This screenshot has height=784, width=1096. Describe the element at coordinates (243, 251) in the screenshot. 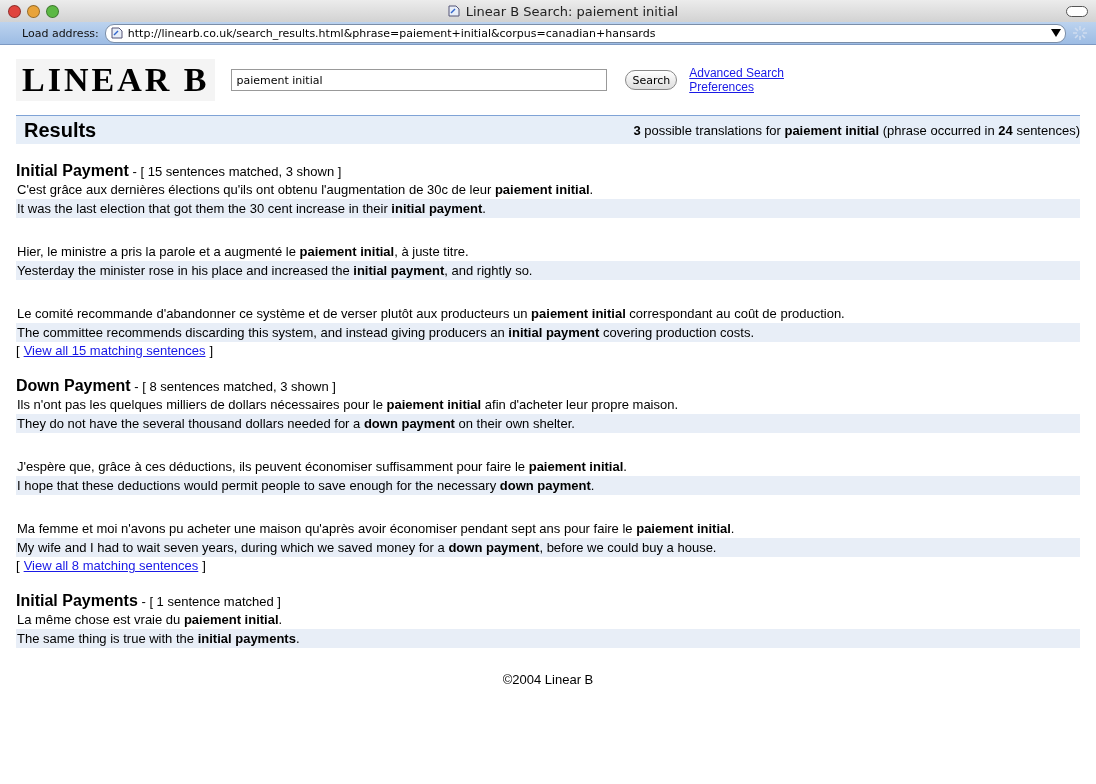

I see `source-sentence: Hier, le ministre a pris la parole et a augmenté le paiement initial, à juste titre.` at that location.